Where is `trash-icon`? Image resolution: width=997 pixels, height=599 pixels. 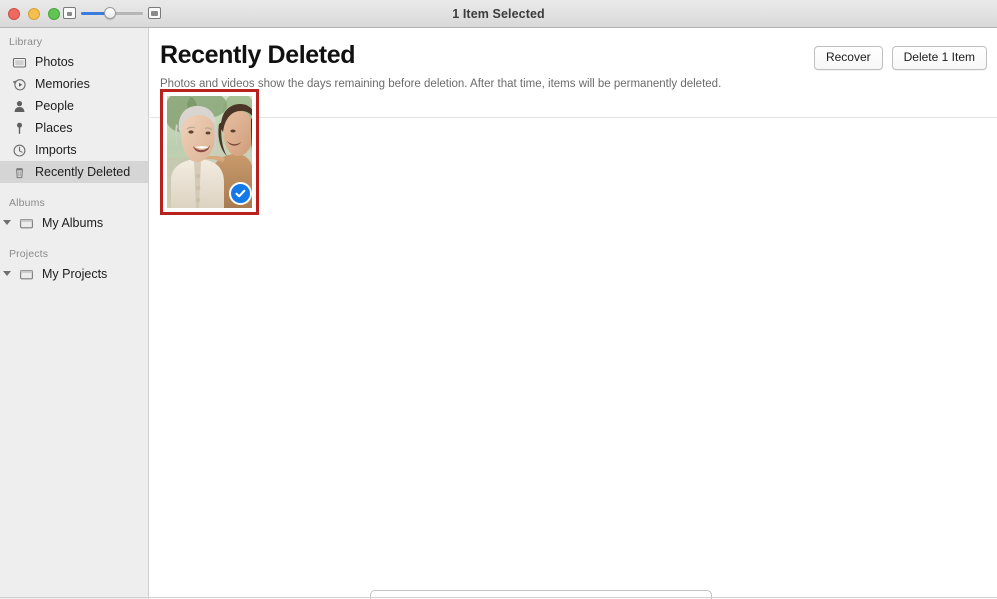 trash-icon is located at coordinates (19, 172).